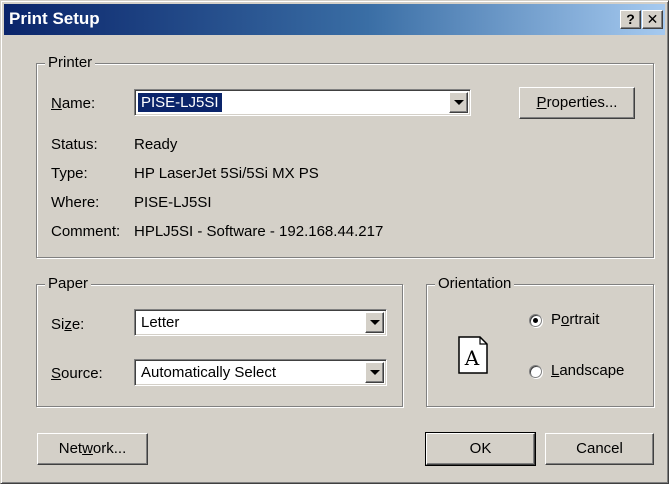 This screenshot has width=669, height=484. What do you see at coordinates (535, 371) in the screenshot?
I see `landscape-radio` at bounding box center [535, 371].